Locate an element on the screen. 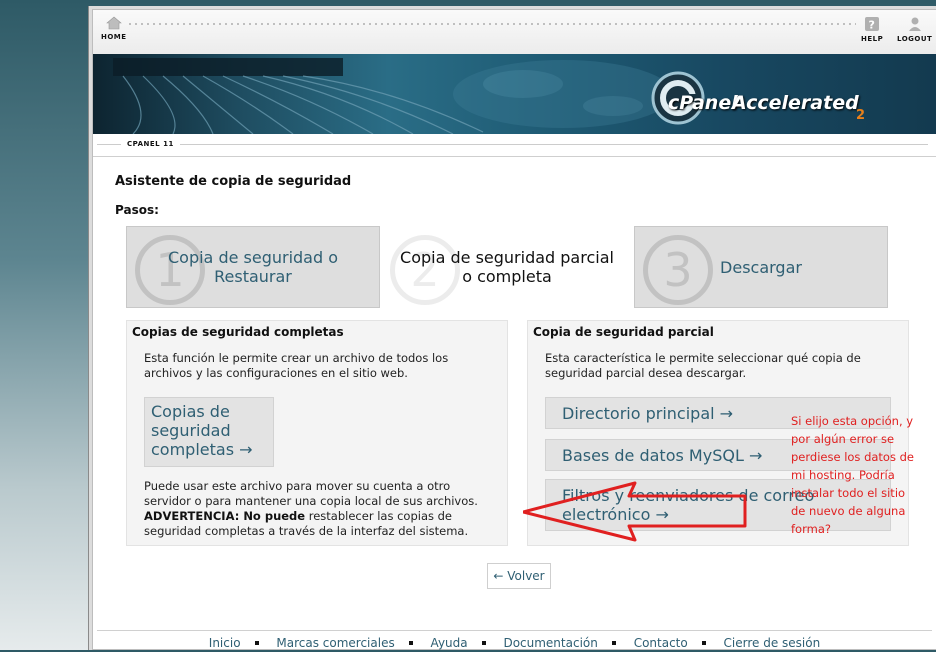 This screenshot has height=652, width=936. cpanel-logo: cPanel Accelerated 2 is located at coordinates (773, 98).